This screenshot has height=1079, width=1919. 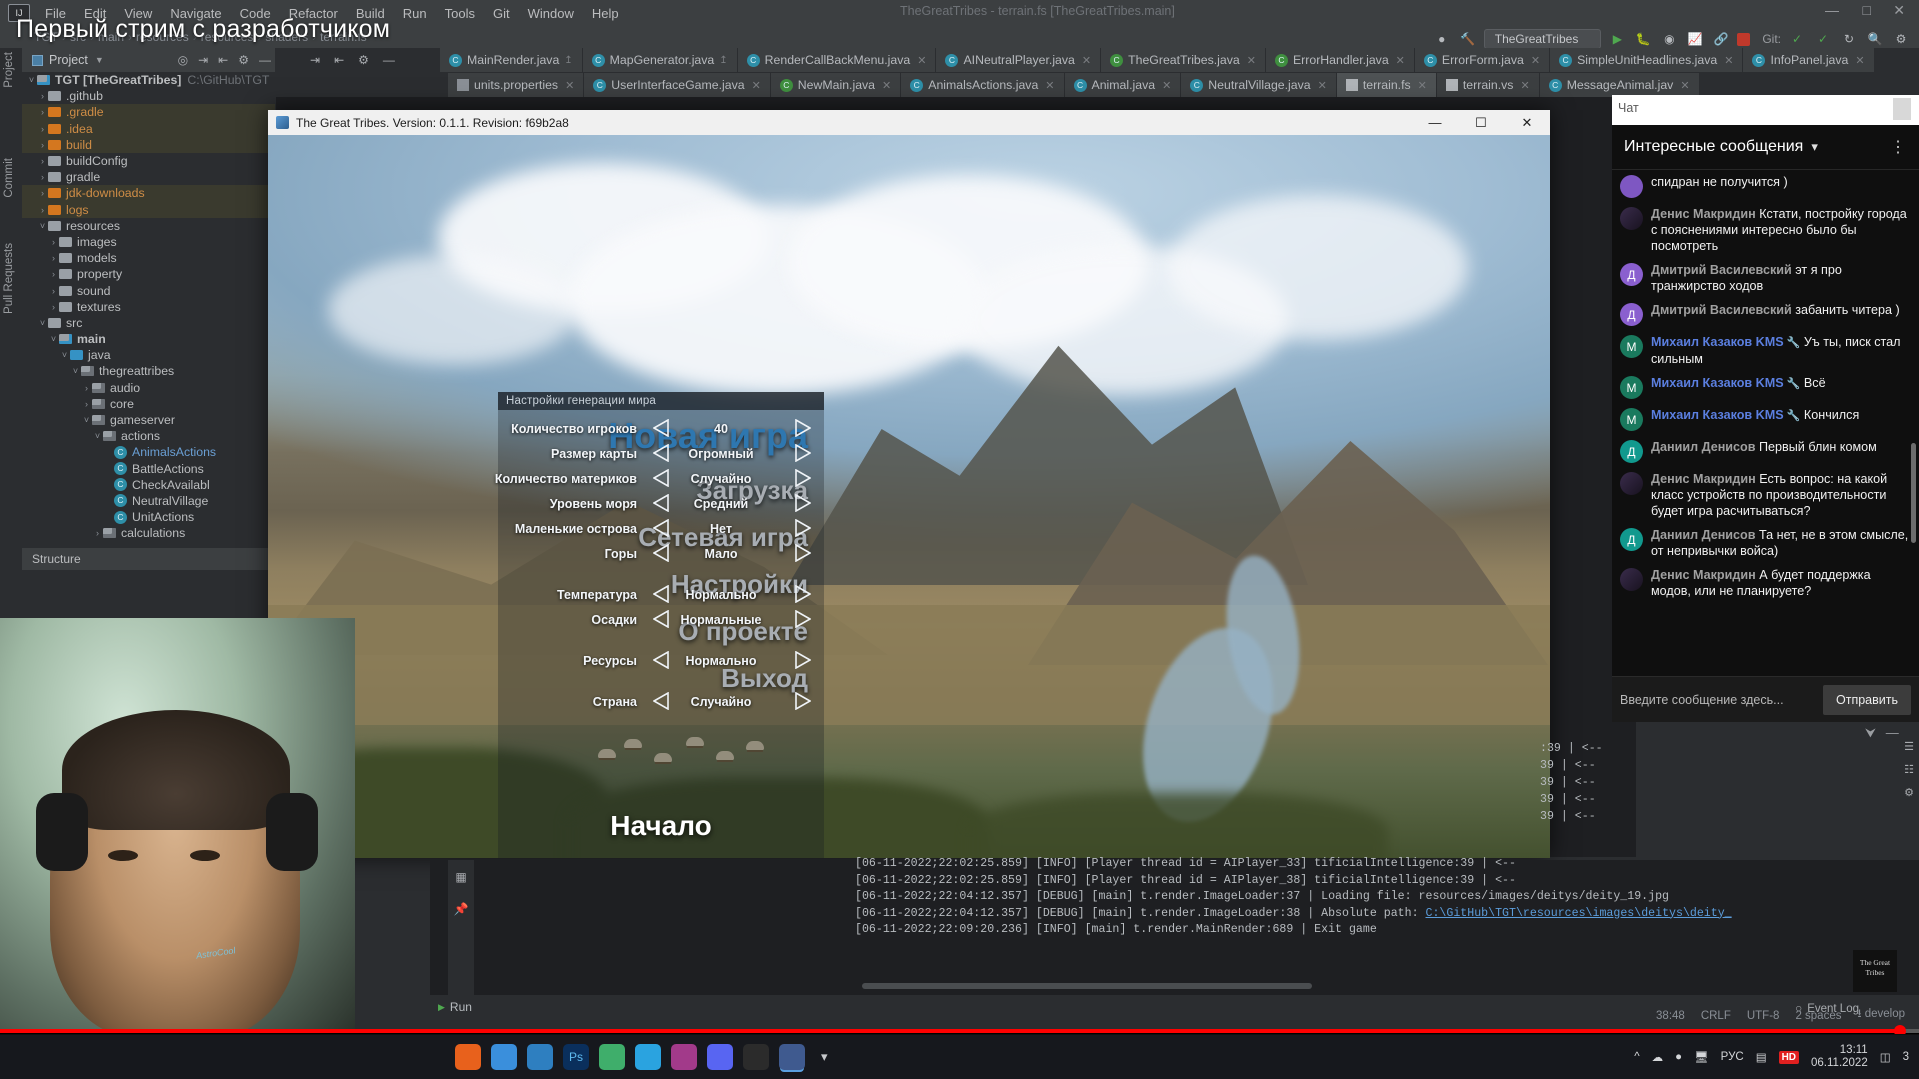 I want to click on editor-tab-rendercallbackmenu-java: C RenderCallBackMenu.java ✕, so click(x=837, y=60).